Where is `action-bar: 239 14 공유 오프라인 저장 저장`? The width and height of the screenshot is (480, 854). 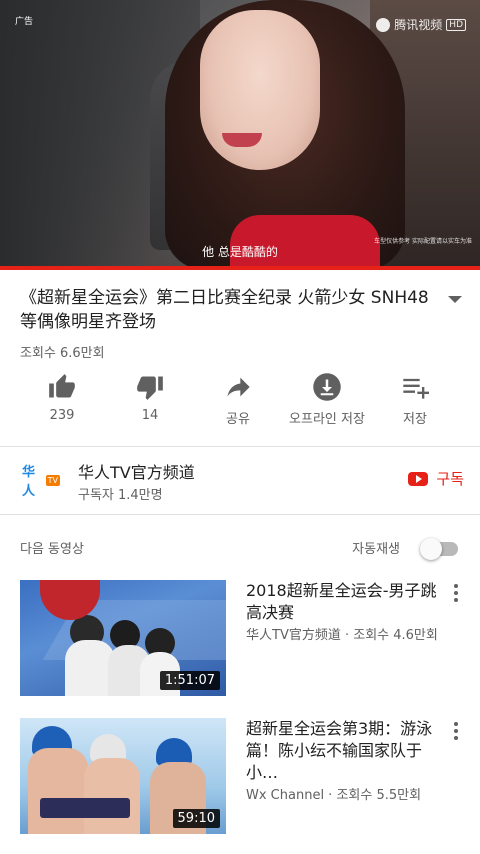
action-bar: 239 14 공유 오프라인 저장 저장 is located at coordinates (240, 402).